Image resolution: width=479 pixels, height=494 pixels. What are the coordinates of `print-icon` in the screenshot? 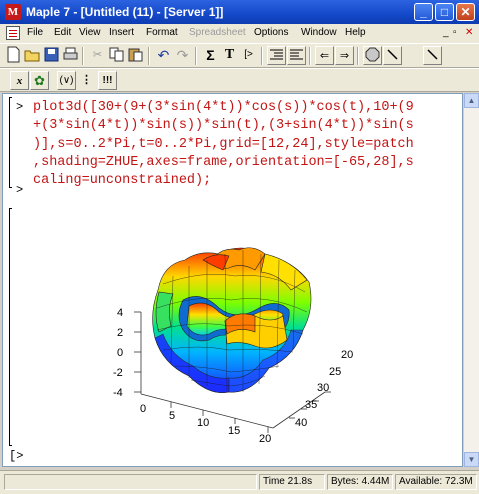 It's located at (70, 55).